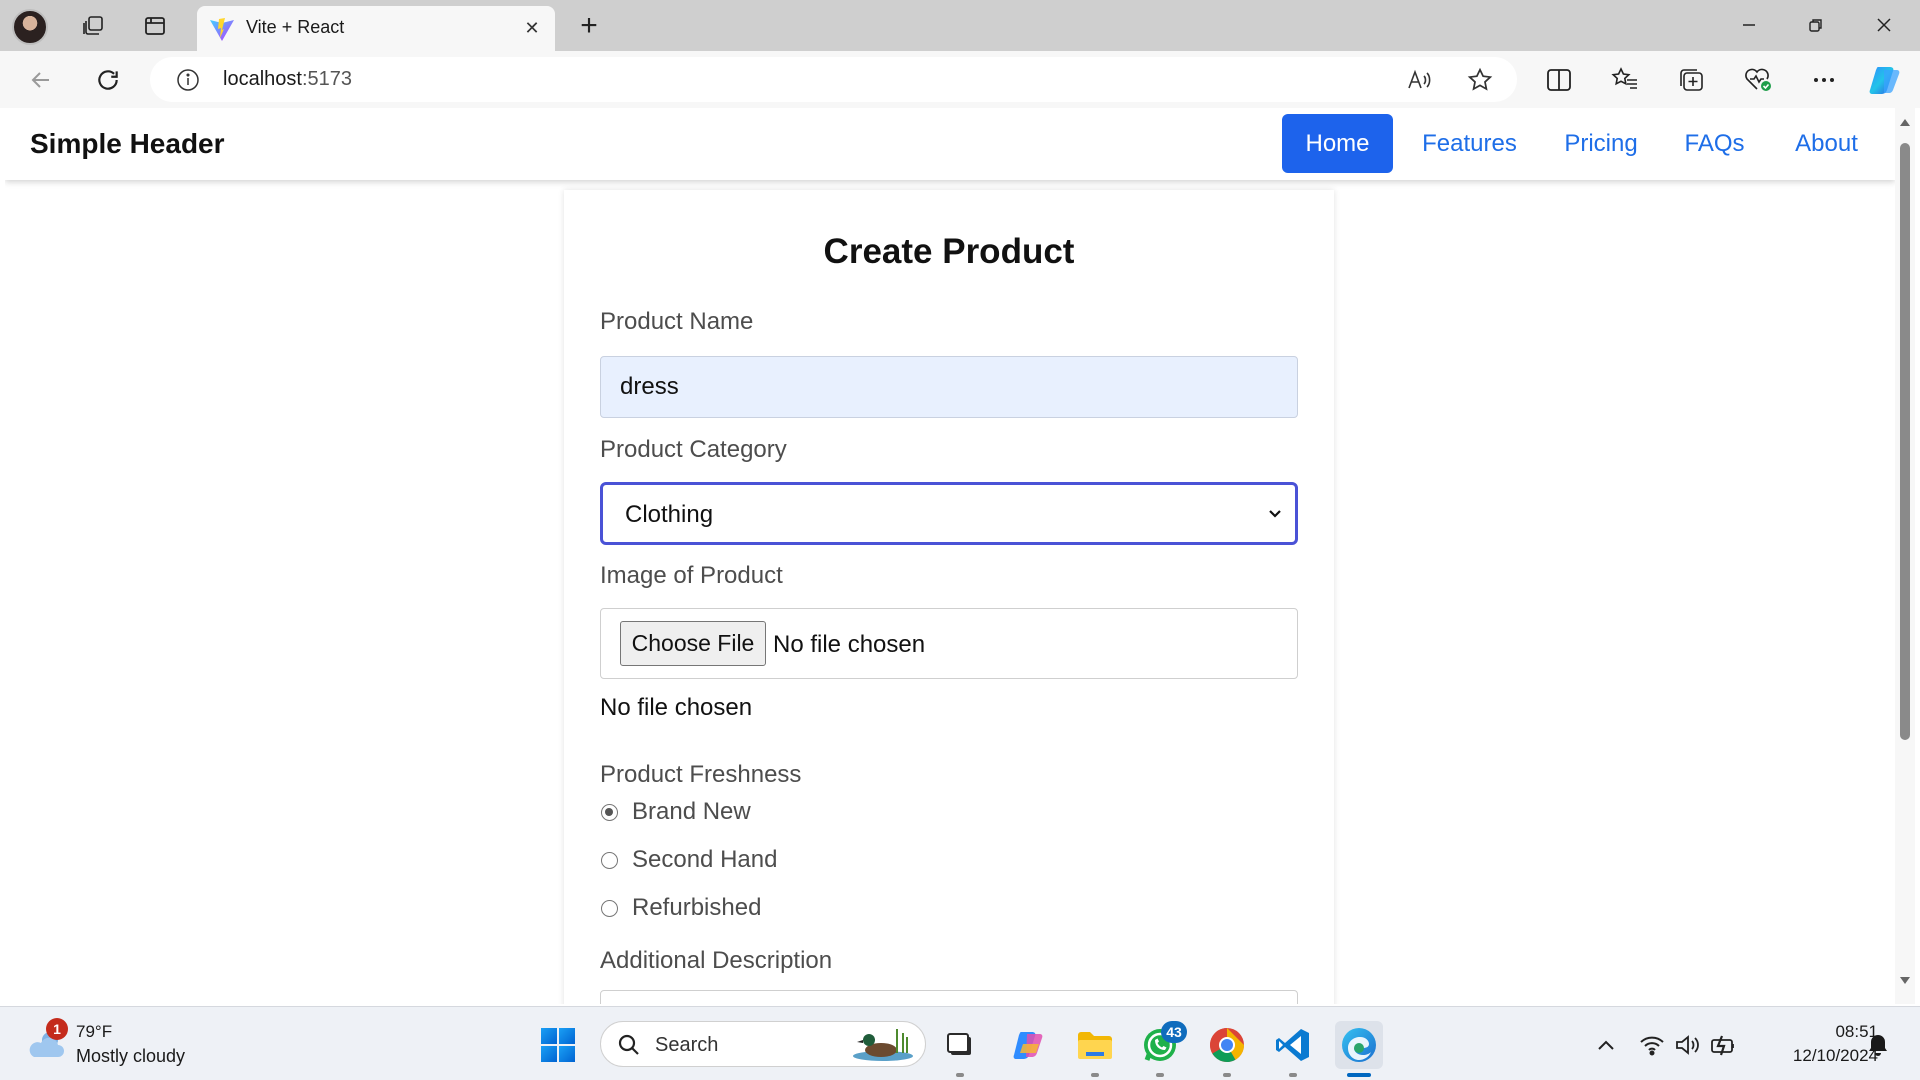  Describe the element at coordinates (1824, 80) in the screenshot. I see `more-options-icon` at that location.